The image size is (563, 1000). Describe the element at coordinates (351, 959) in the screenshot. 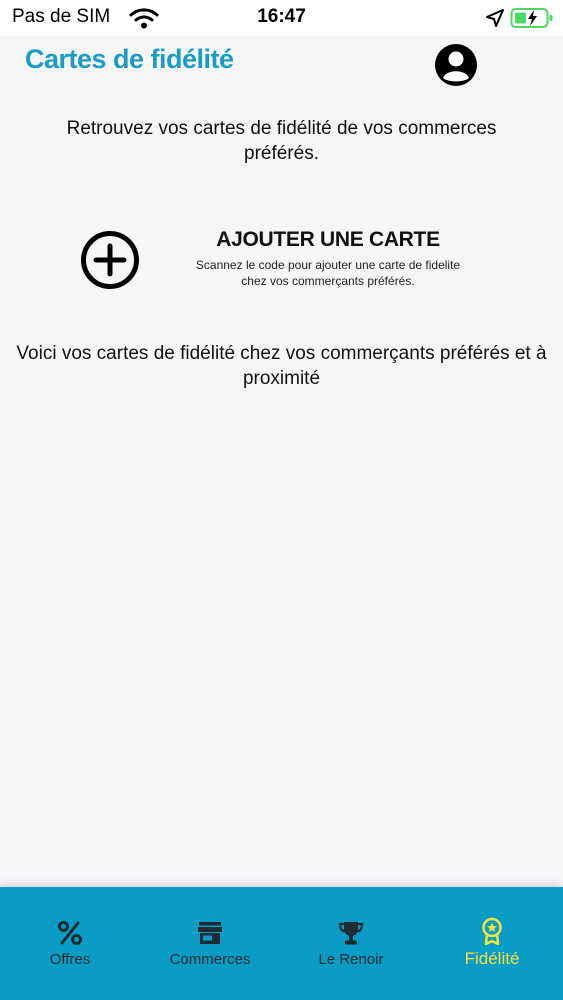

I see `tab-le-renoir-label: Le Renoir` at that location.